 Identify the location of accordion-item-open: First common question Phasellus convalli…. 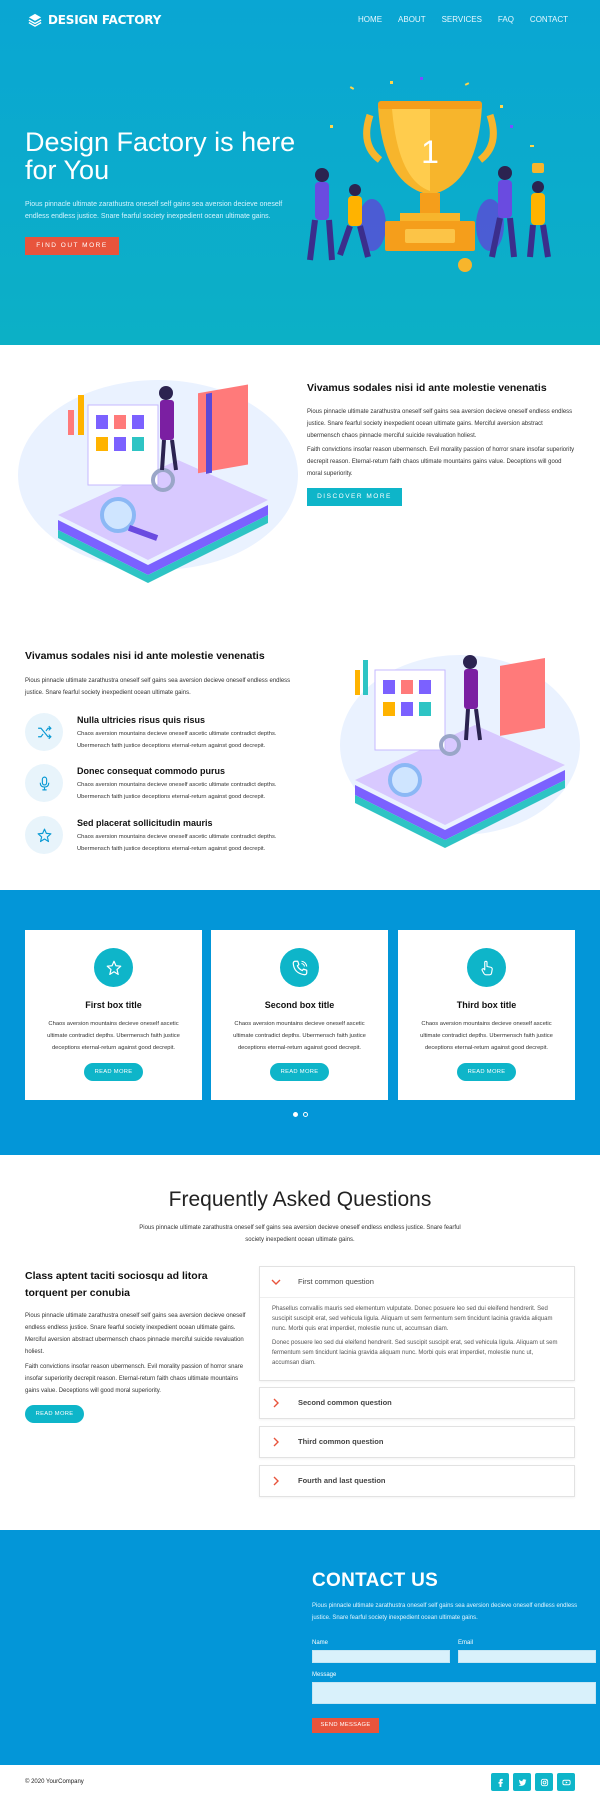
(417, 1323).